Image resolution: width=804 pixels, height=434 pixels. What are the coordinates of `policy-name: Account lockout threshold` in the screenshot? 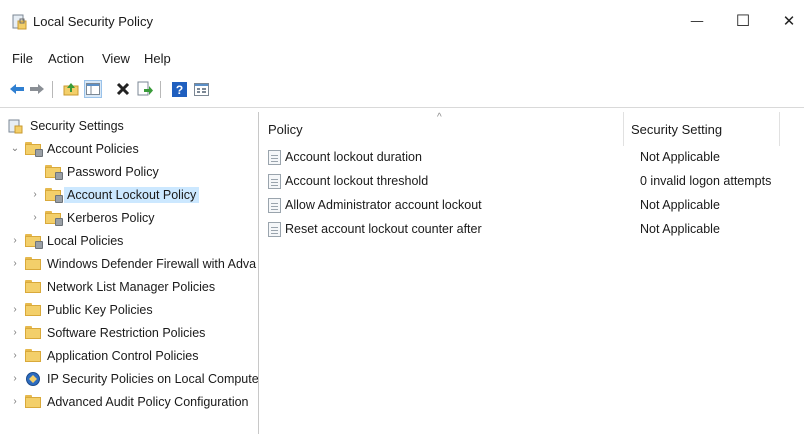 It's located at (357, 181).